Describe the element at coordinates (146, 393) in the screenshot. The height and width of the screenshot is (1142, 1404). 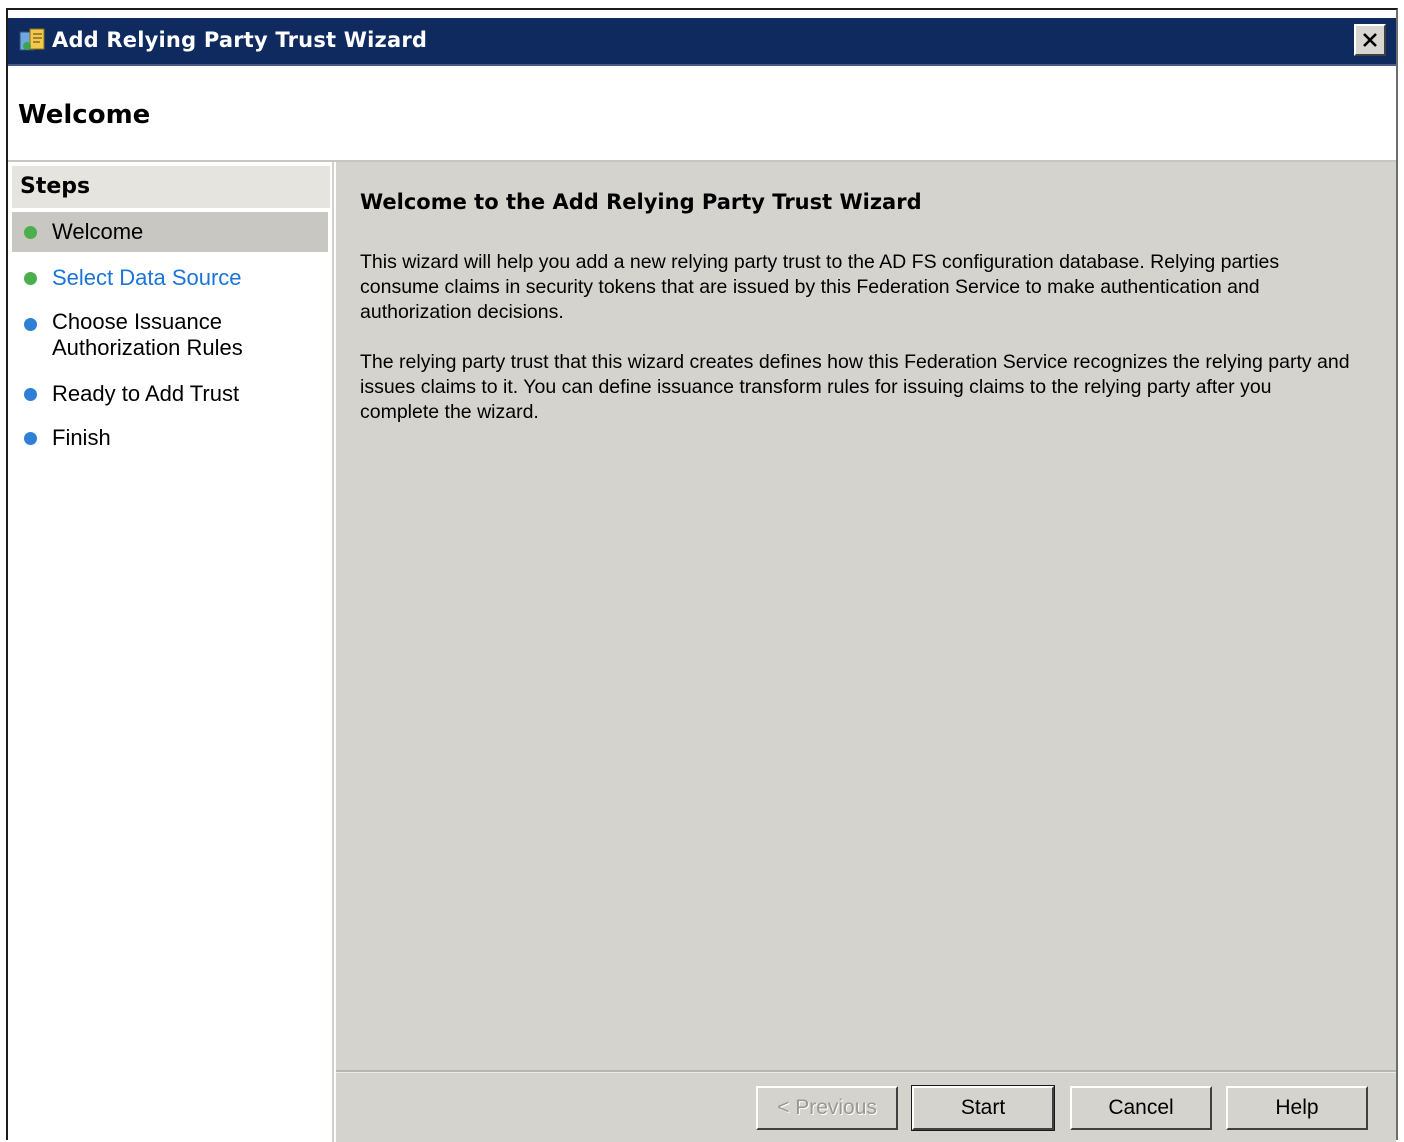
I see `step-label: Ready to Add Trust` at that location.